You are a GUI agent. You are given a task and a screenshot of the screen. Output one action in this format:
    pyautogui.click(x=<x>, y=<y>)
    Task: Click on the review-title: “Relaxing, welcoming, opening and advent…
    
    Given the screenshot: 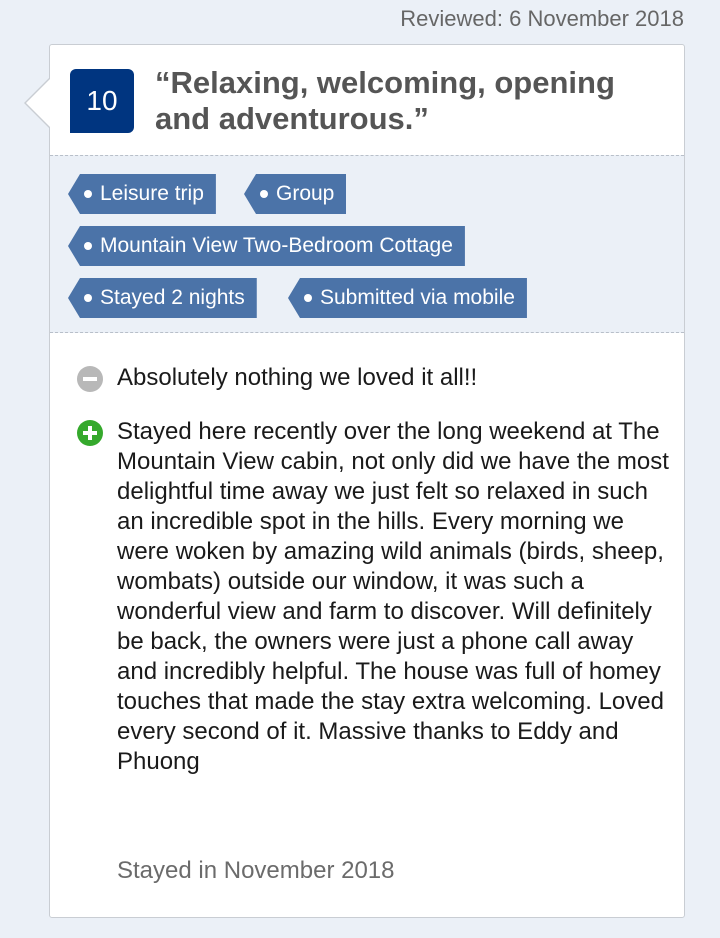 What is the action you would take?
    pyautogui.click(x=385, y=100)
    